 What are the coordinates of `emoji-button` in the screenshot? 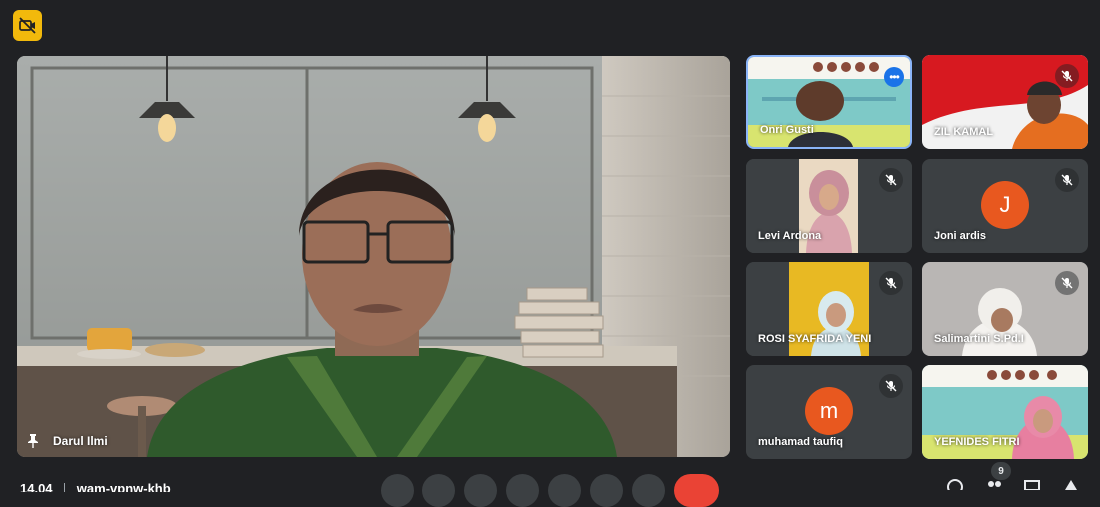 It's located at (522, 490).